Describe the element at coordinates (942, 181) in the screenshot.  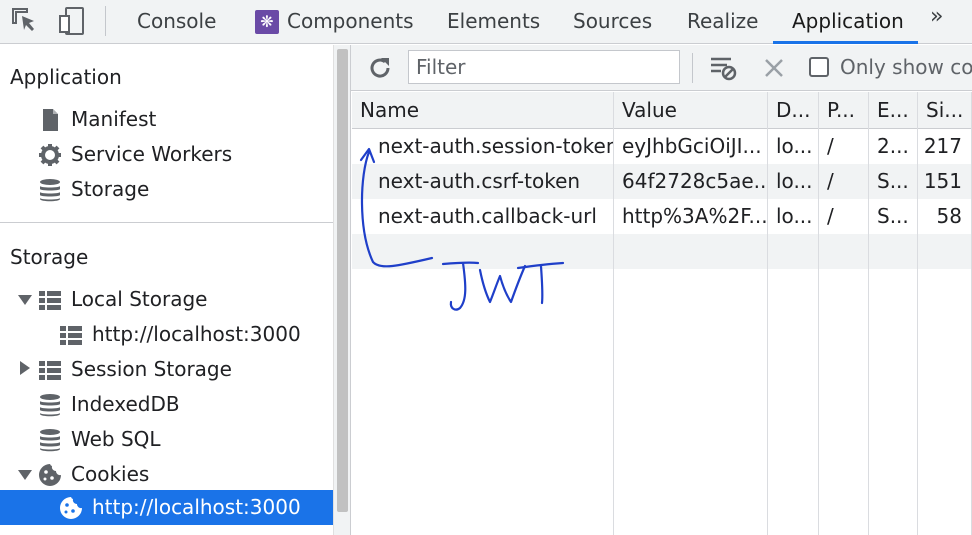
I see `cookie-size: 151` at that location.